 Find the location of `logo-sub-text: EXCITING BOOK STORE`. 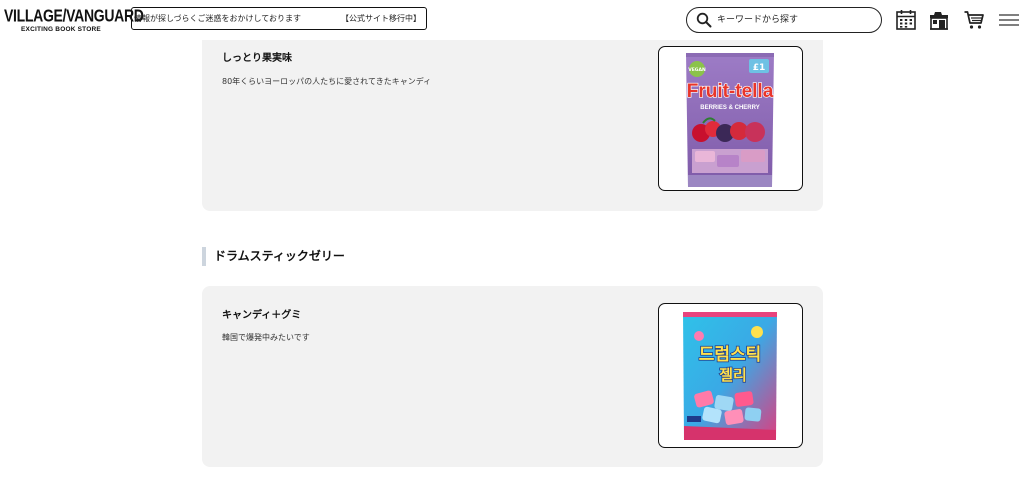

logo-sub-text: EXCITING BOOK STORE is located at coordinates (61, 29).